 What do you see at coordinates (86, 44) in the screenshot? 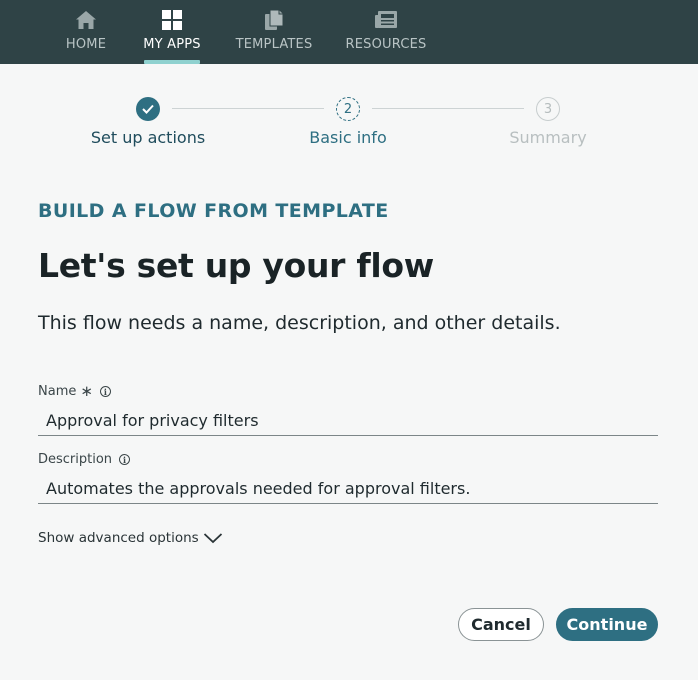
I see `nav-label-home: HOME` at bounding box center [86, 44].